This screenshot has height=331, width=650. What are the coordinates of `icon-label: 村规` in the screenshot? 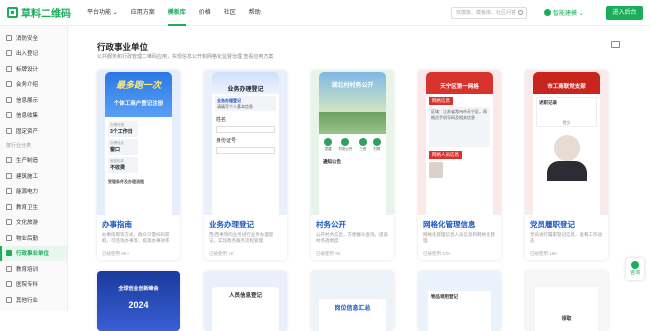 It's located at (377, 149).